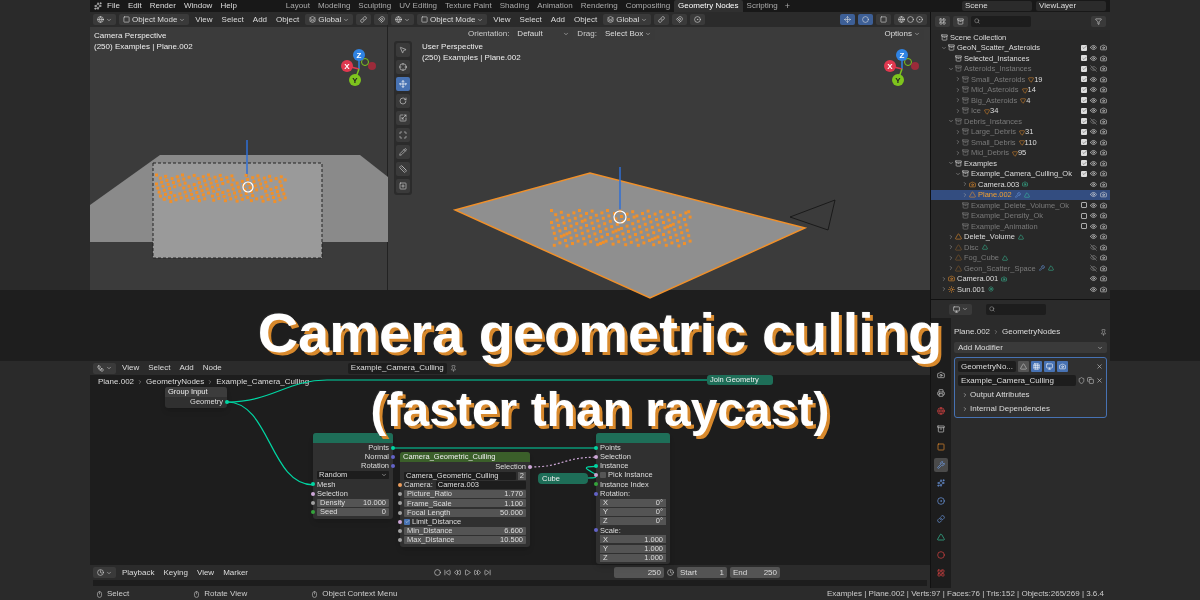  Describe the element at coordinates (708, 6) in the screenshot. I see `workspace-tab: Geometry Nodes` at that location.